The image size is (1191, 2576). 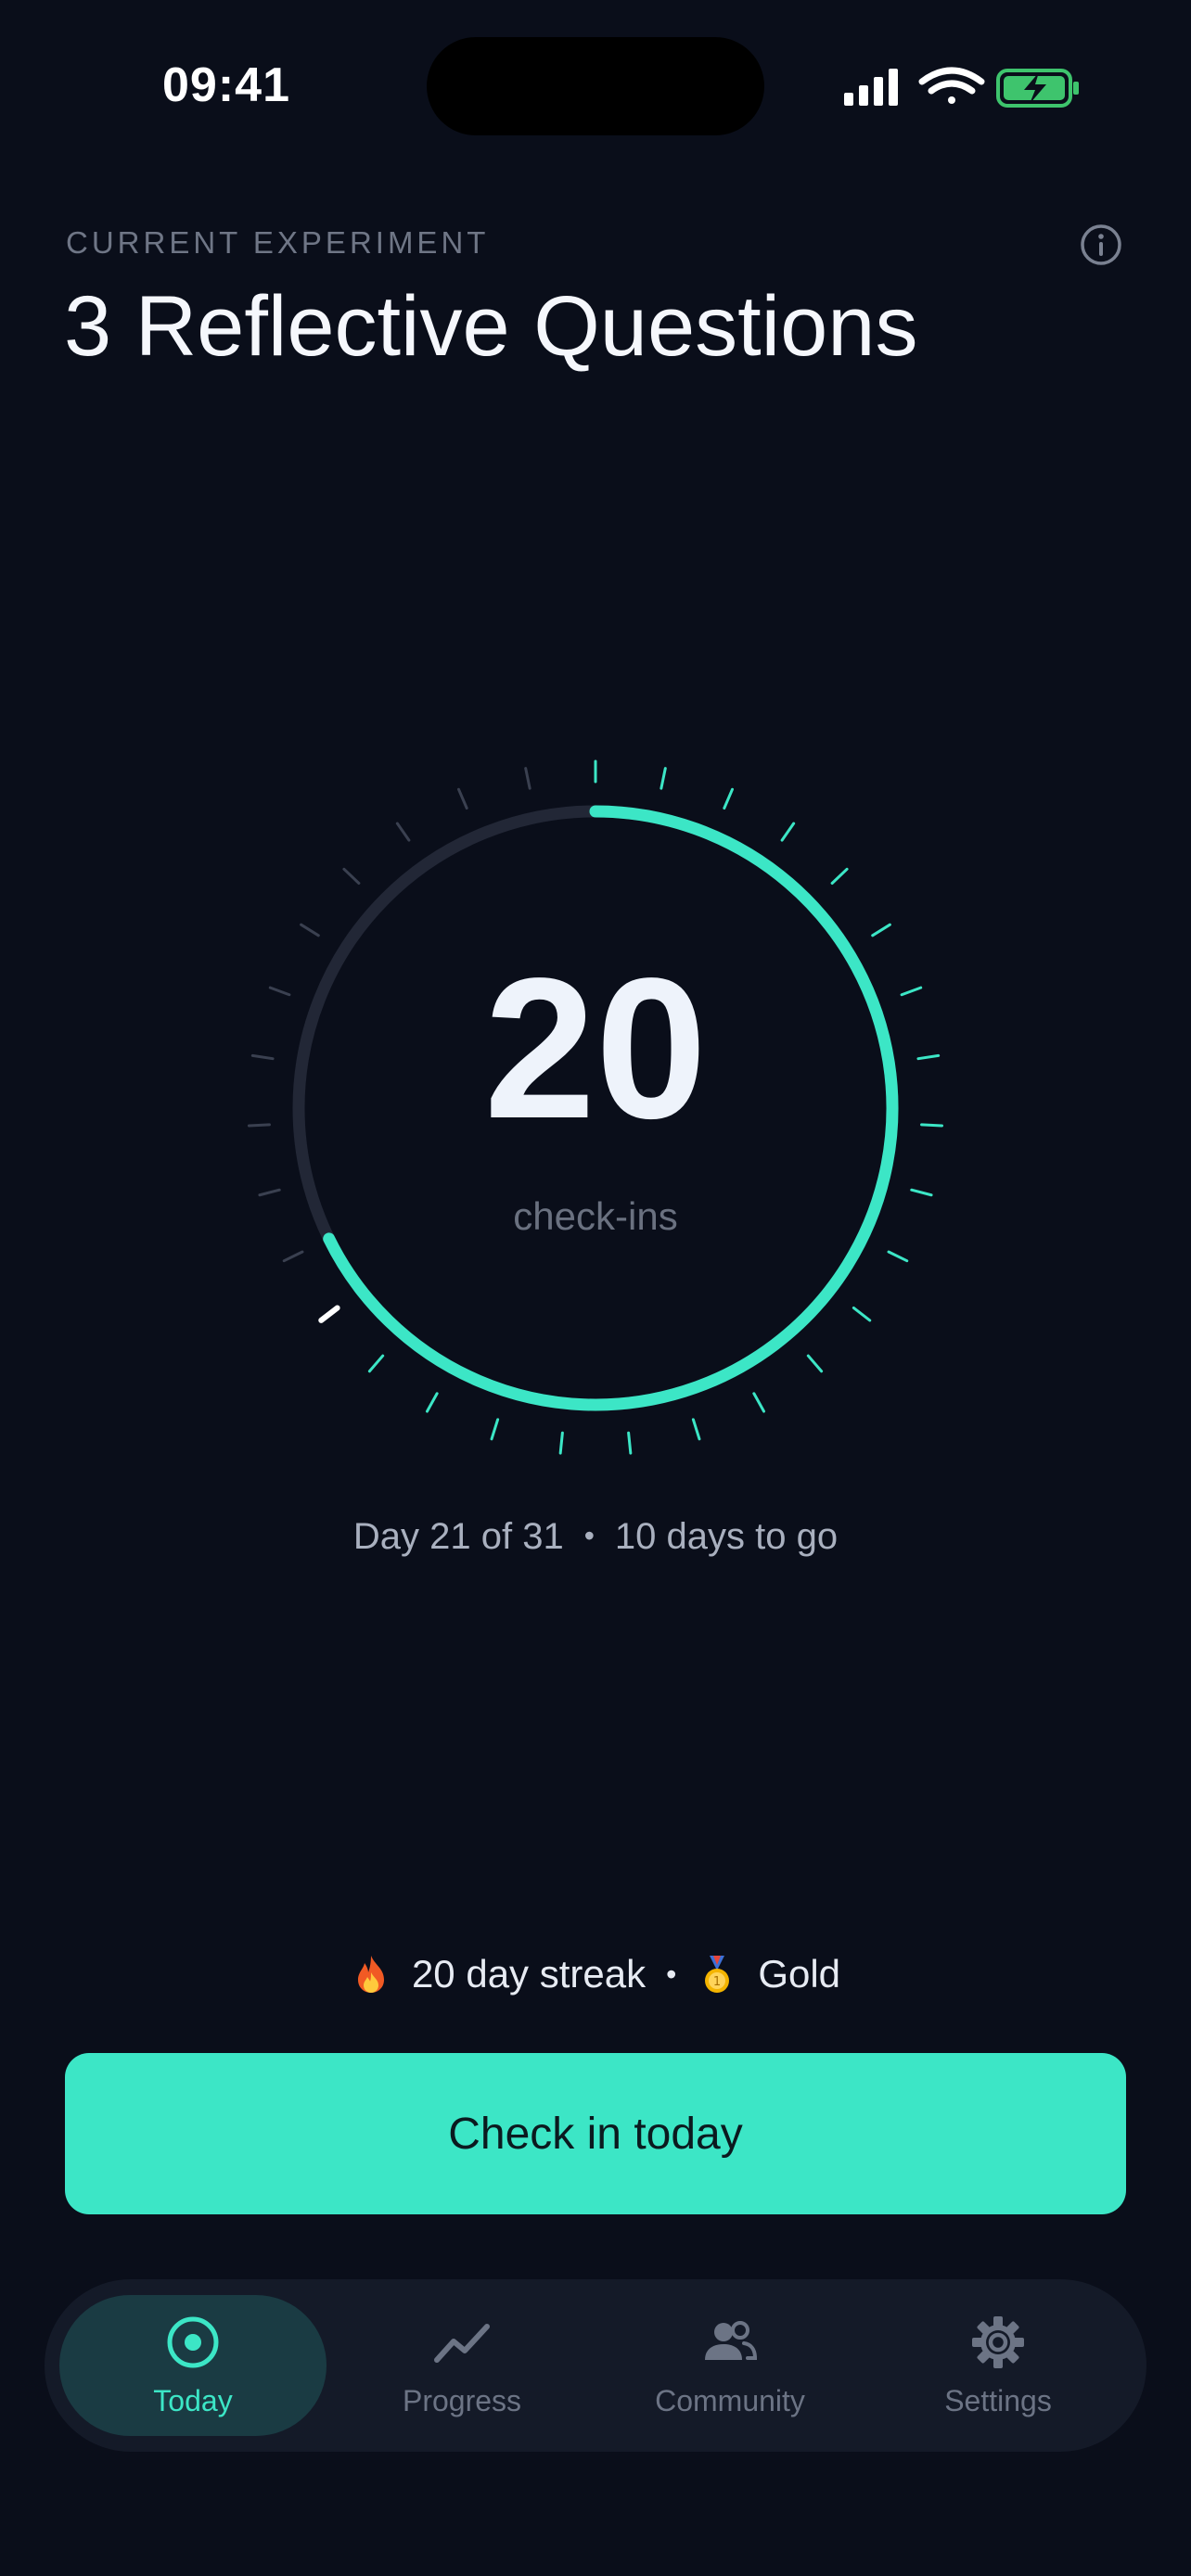 What do you see at coordinates (462, 2343) in the screenshot?
I see `chart-line-icon` at bounding box center [462, 2343].